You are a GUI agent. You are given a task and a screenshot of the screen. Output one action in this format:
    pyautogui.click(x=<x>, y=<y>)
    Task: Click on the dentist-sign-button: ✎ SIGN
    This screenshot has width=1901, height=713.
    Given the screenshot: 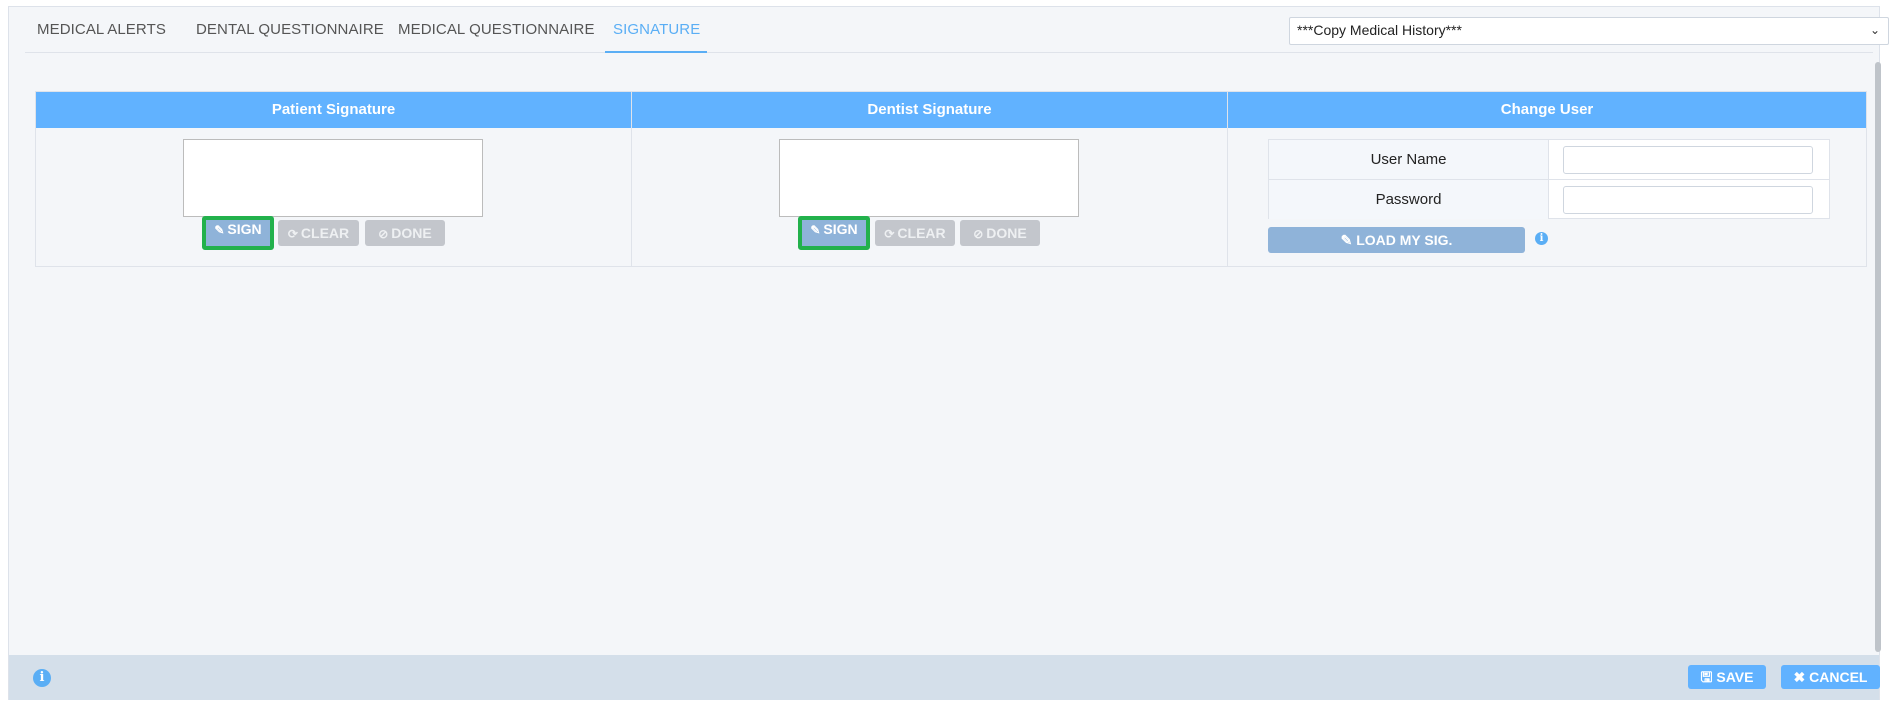 What is the action you would take?
    pyautogui.click(x=834, y=233)
    